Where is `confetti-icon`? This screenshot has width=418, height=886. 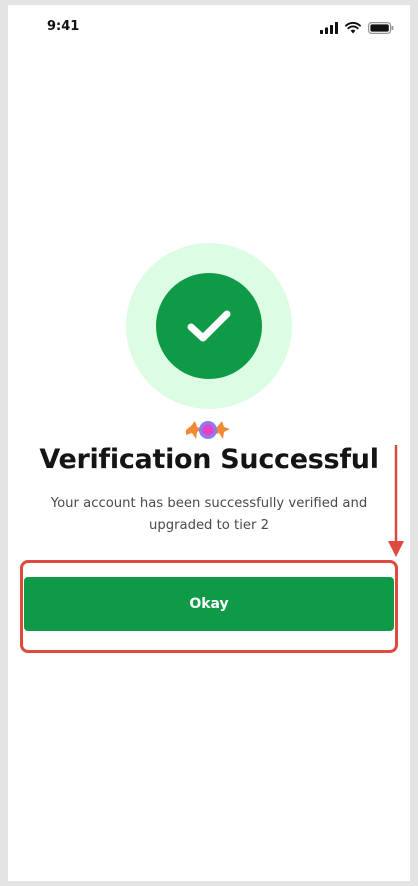
confetti-icon is located at coordinates (208, 430).